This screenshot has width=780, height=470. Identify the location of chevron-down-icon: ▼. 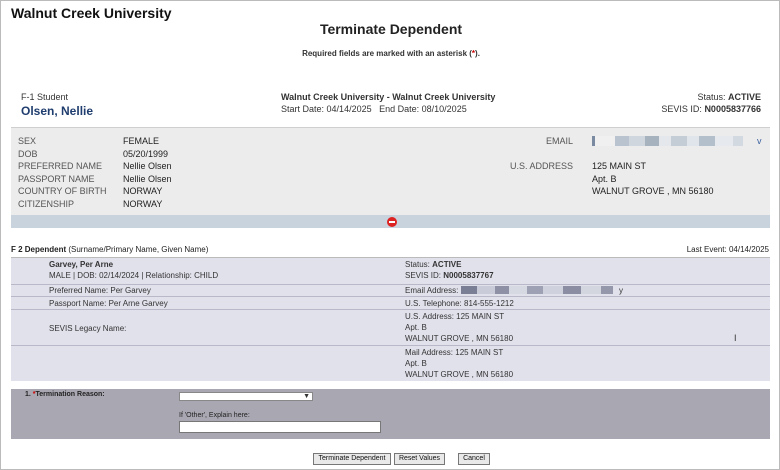
(306, 396).